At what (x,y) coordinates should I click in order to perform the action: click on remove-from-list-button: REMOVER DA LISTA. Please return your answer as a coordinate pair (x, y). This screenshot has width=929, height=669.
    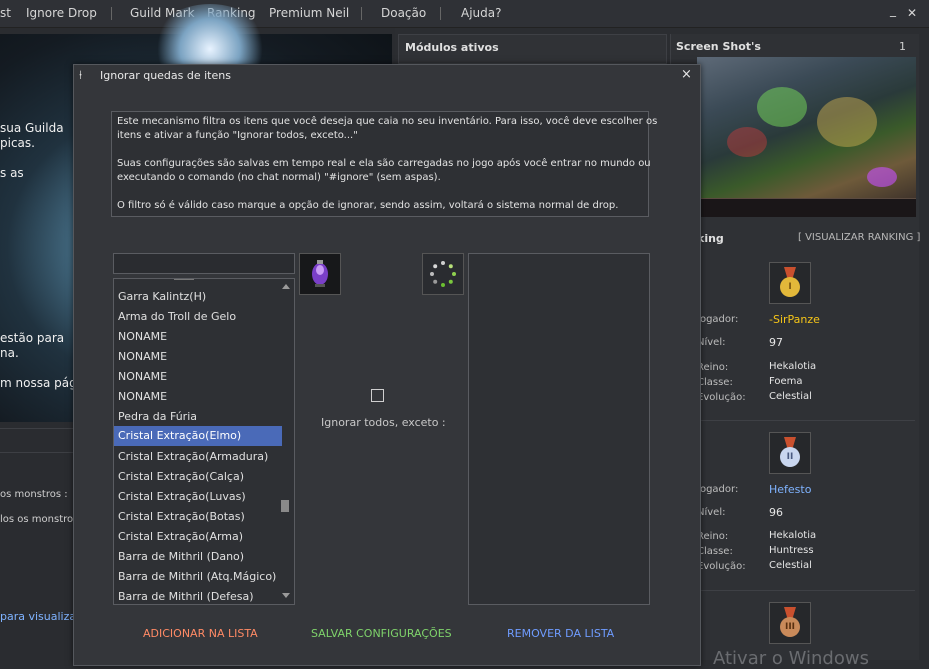
    Looking at the image, I should click on (560, 633).